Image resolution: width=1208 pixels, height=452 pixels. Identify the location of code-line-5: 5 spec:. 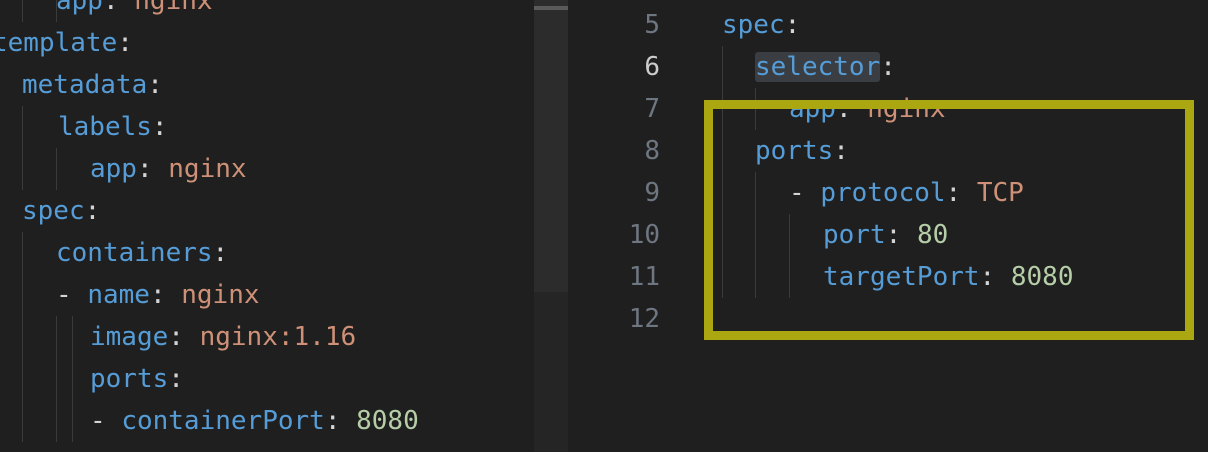
(888, 25).